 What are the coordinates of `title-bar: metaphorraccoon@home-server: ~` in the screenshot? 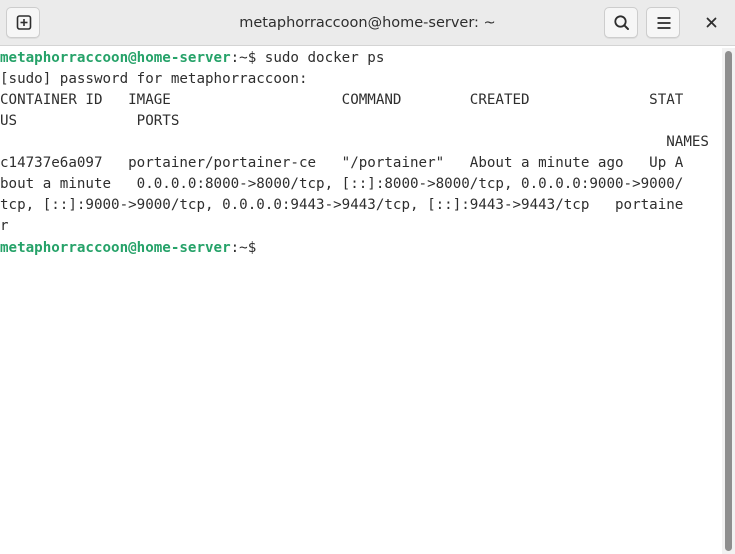 It's located at (367, 23).